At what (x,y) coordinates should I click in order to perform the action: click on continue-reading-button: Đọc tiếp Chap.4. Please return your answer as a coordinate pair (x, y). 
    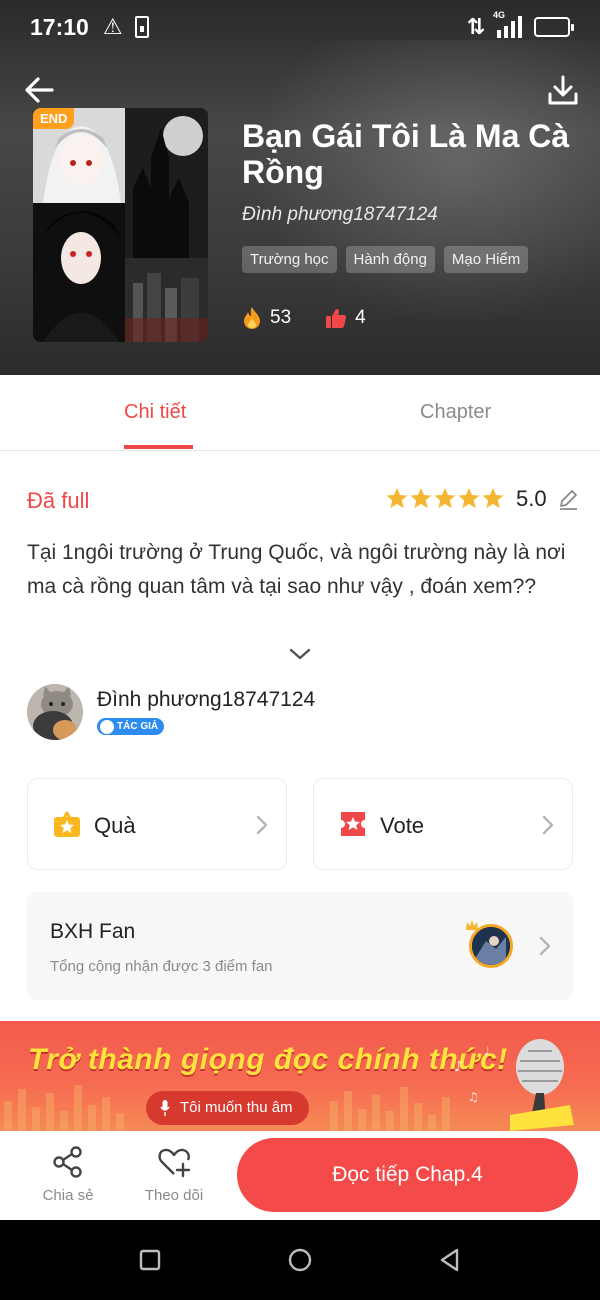
    Looking at the image, I should click on (407, 1175).